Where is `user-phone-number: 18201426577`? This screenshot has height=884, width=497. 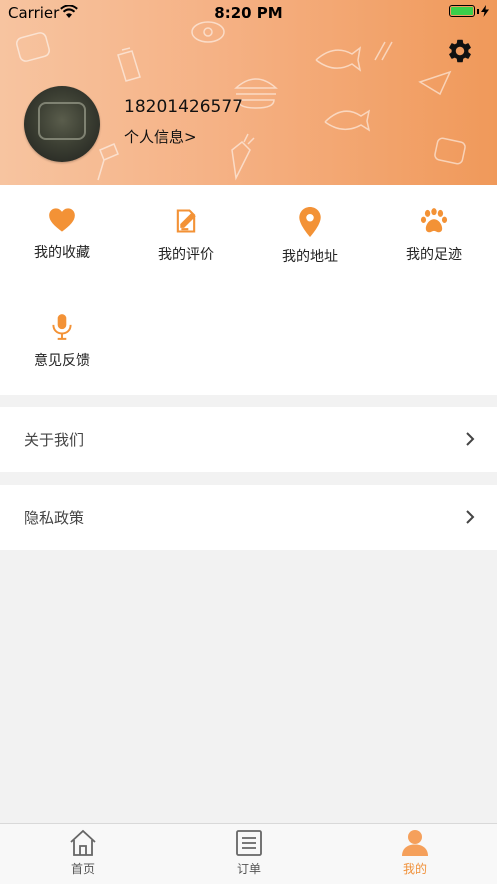
user-phone-number: 18201426577 is located at coordinates (183, 107).